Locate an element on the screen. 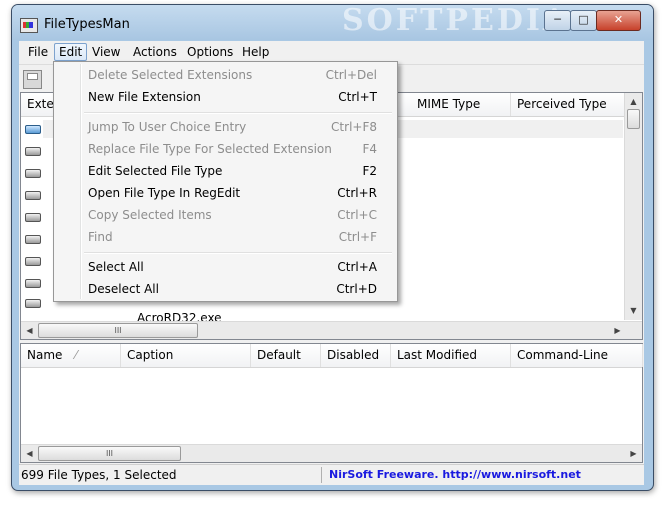  save-icon is located at coordinates (32, 79).